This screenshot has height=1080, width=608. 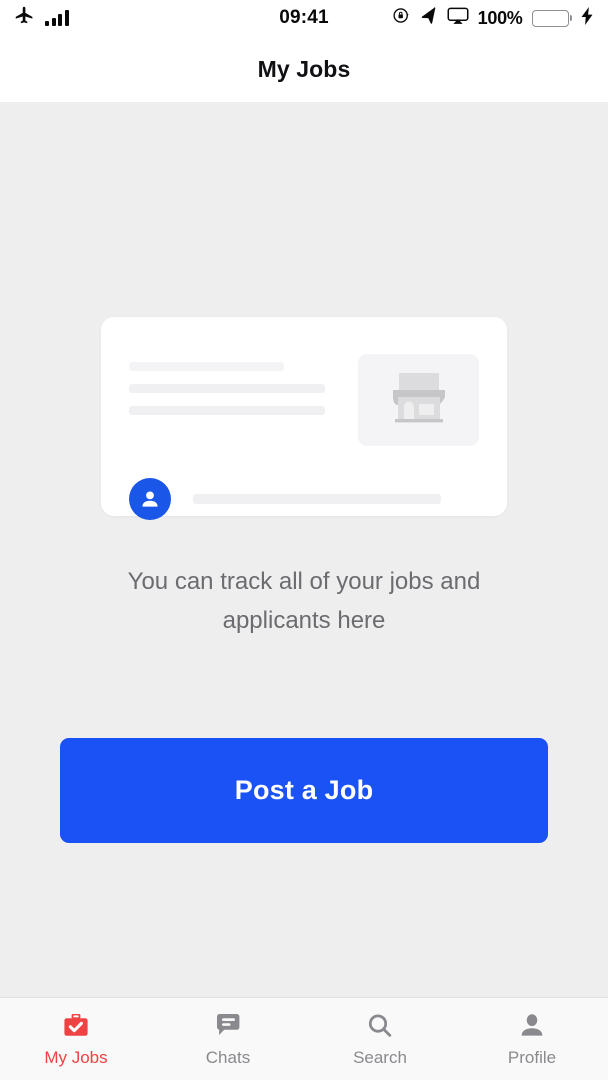 I want to click on search-icon, so click(x=380, y=1026).